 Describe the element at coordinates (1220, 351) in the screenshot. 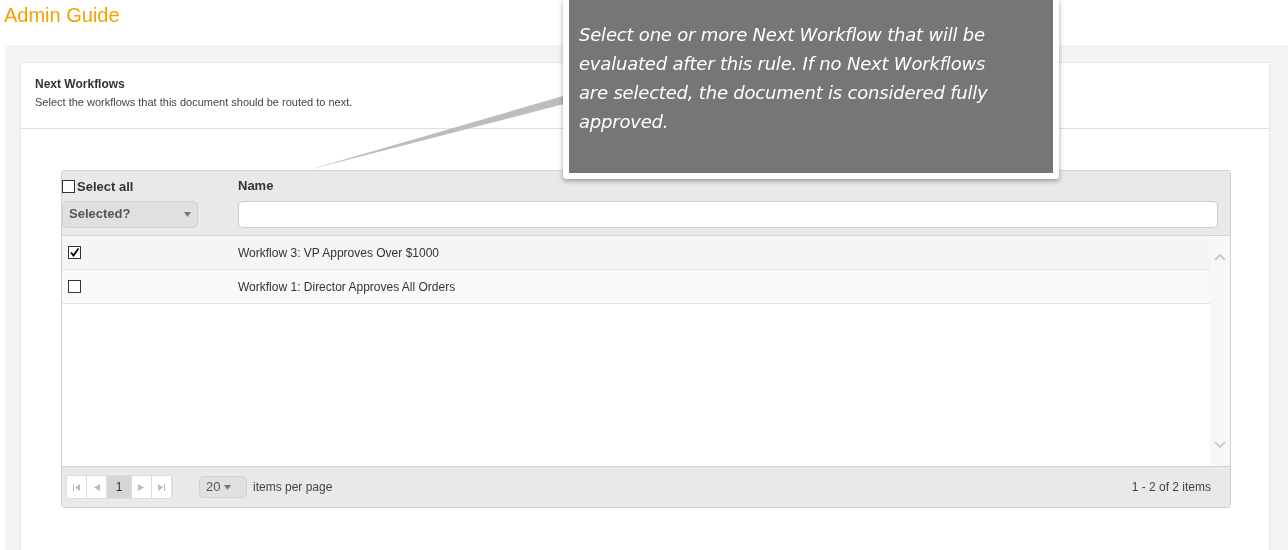

I see `scrollbar` at that location.